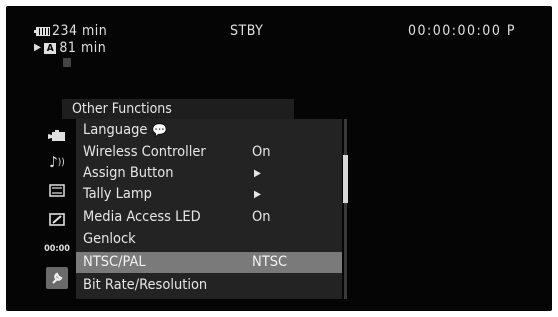 The image size is (558, 317). I want to click on menu-item-wireless-controller: Wireless Controller On, so click(209, 152).